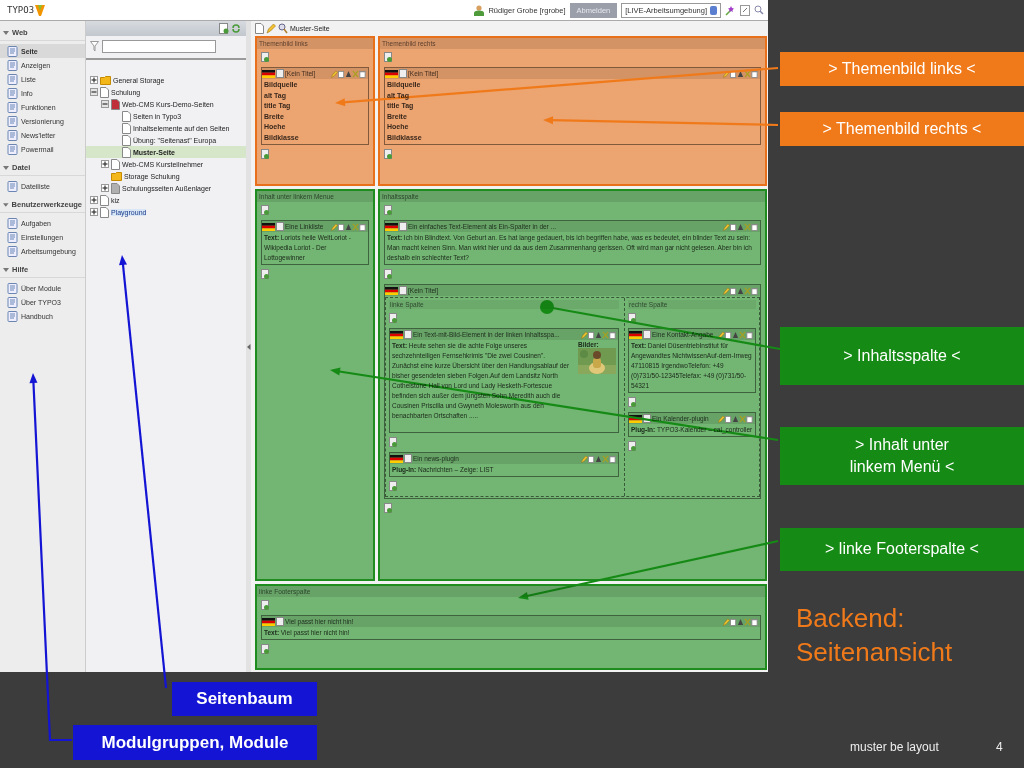 This screenshot has height=768, width=1024. What do you see at coordinates (236, 28) in the screenshot?
I see `refresh-icon` at bounding box center [236, 28].